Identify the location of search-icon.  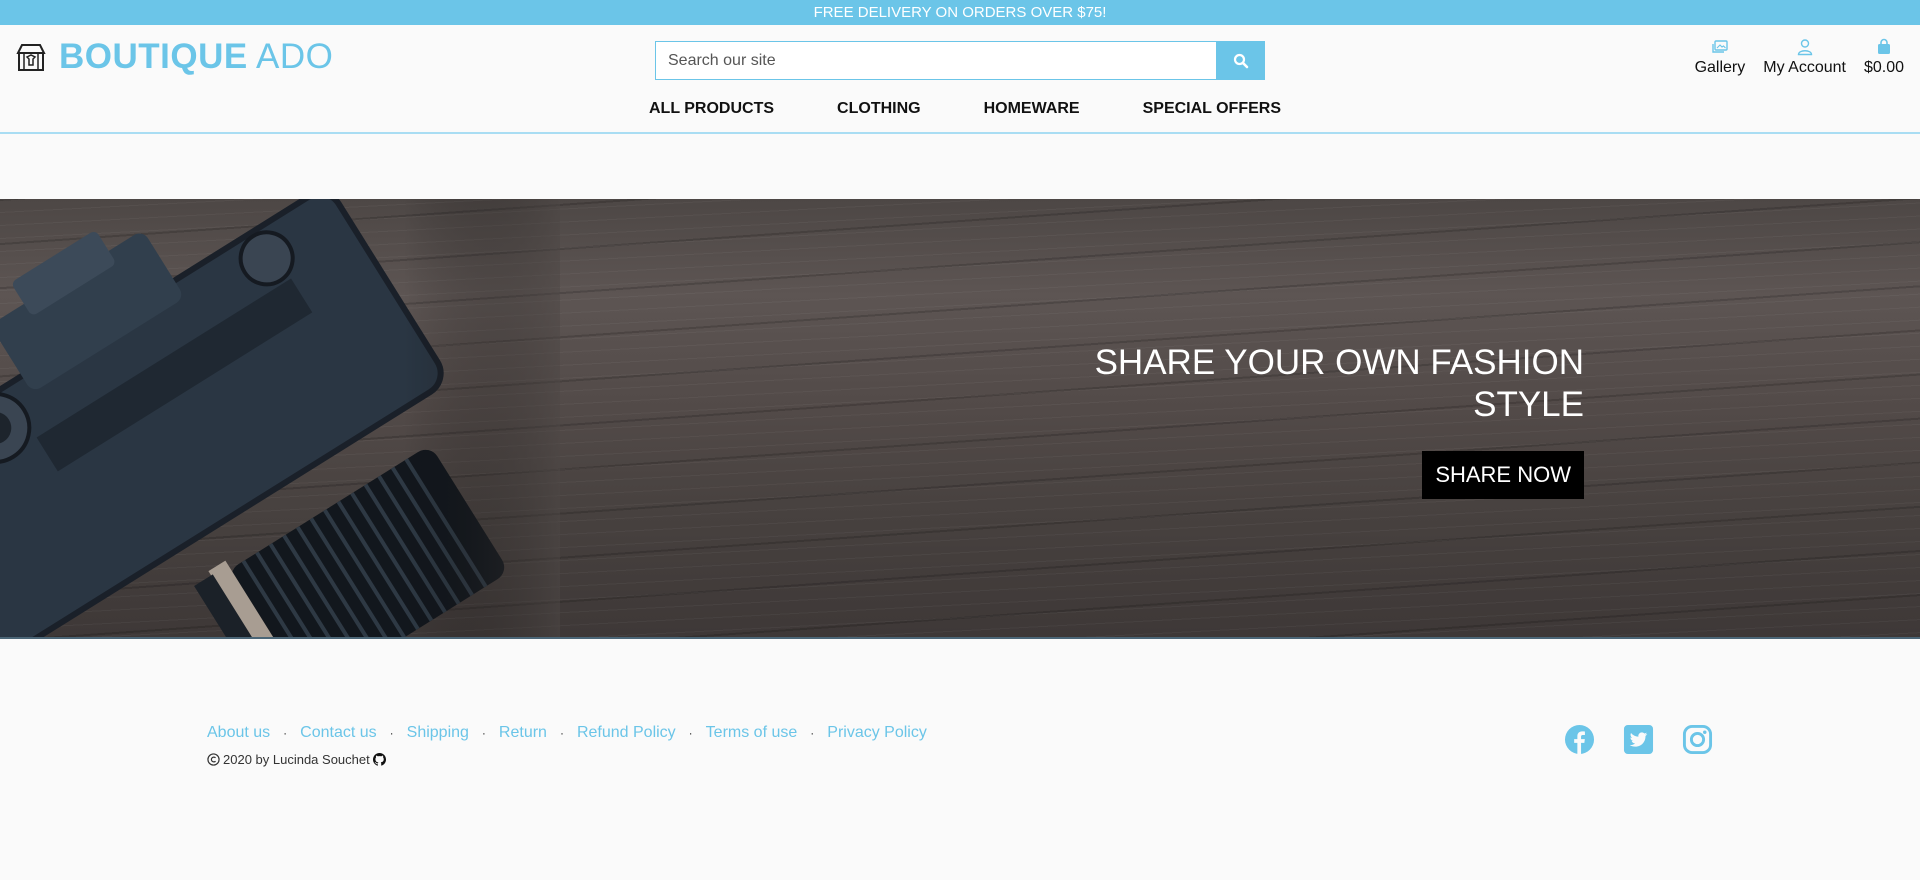
(1240, 60).